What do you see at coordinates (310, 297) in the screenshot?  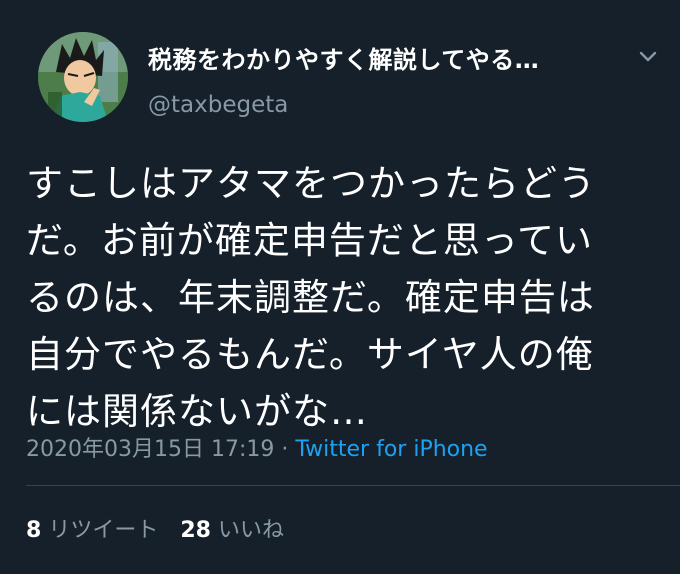 I see `tweet-text-line: るのは、年末調整だ。確定申告は` at bounding box center [310, 297].